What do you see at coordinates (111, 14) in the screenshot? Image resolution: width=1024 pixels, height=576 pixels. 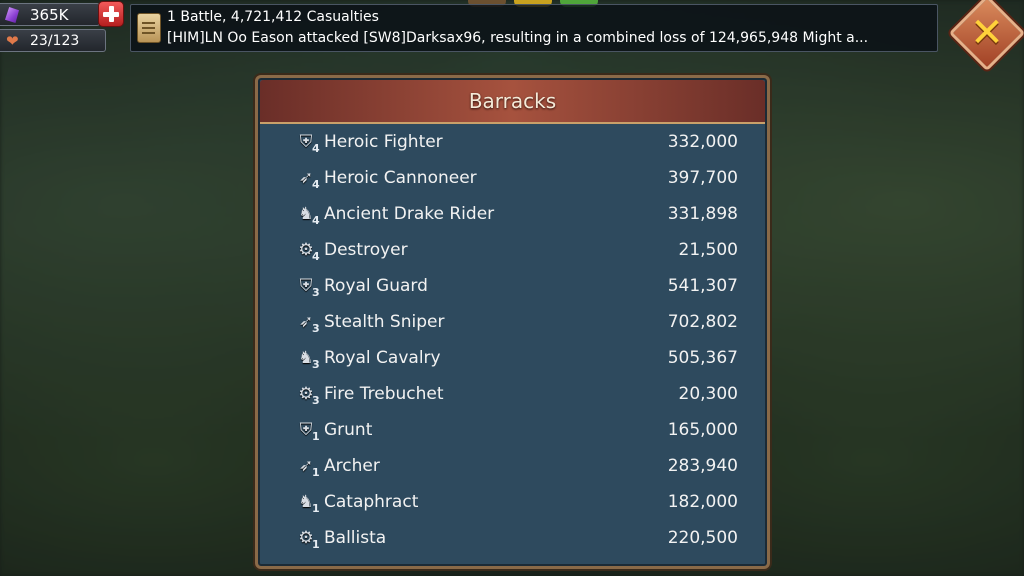 I see `add-gems-button` at bounding box center [111, 14].